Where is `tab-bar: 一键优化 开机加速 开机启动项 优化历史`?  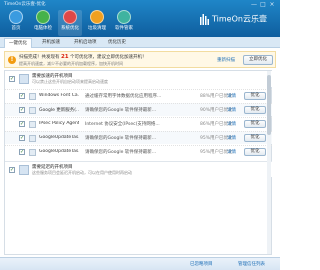
tab-bar: 一键优化 开机加速 开机启动项 优化历史 is located at coordinates (140, 42).